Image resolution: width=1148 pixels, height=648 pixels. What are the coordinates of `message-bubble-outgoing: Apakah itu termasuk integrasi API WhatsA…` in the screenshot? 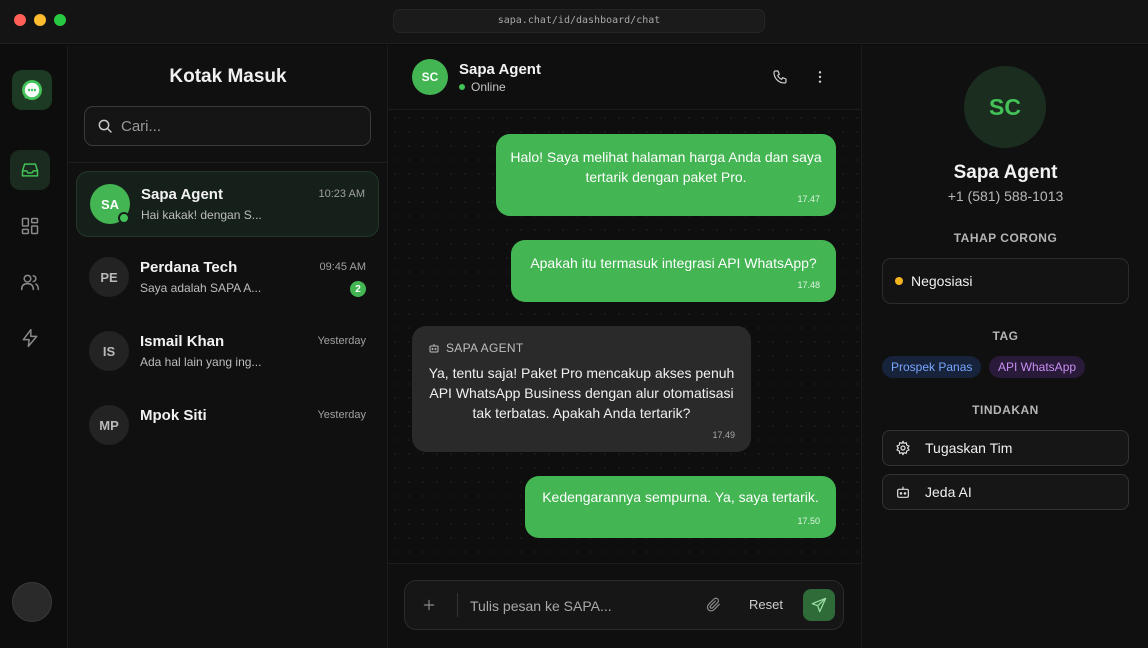 It's located at (673, 271).